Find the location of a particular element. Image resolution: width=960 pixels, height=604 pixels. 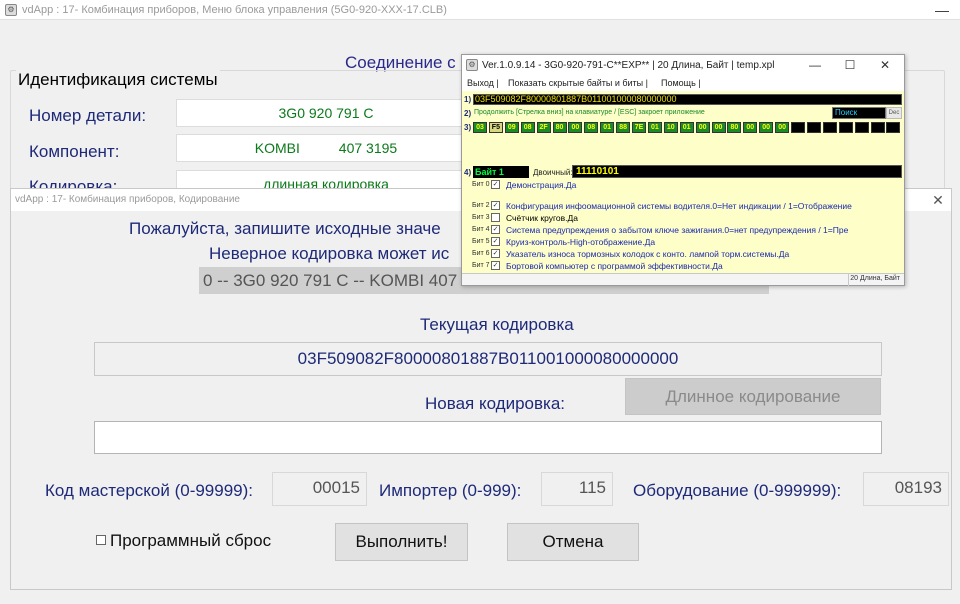

importer-label: Импортер (0-999): is located at coordinates (450, 490).